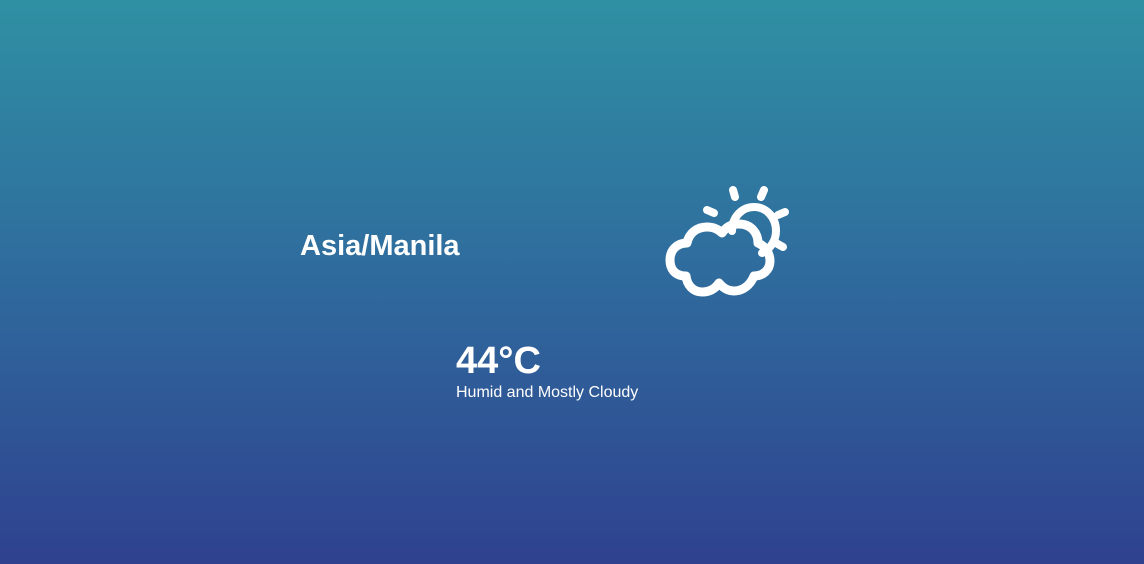 This screenshot has width=1144, height=564. I want to click on location-name: Asia/Manila, so click(380, 246).